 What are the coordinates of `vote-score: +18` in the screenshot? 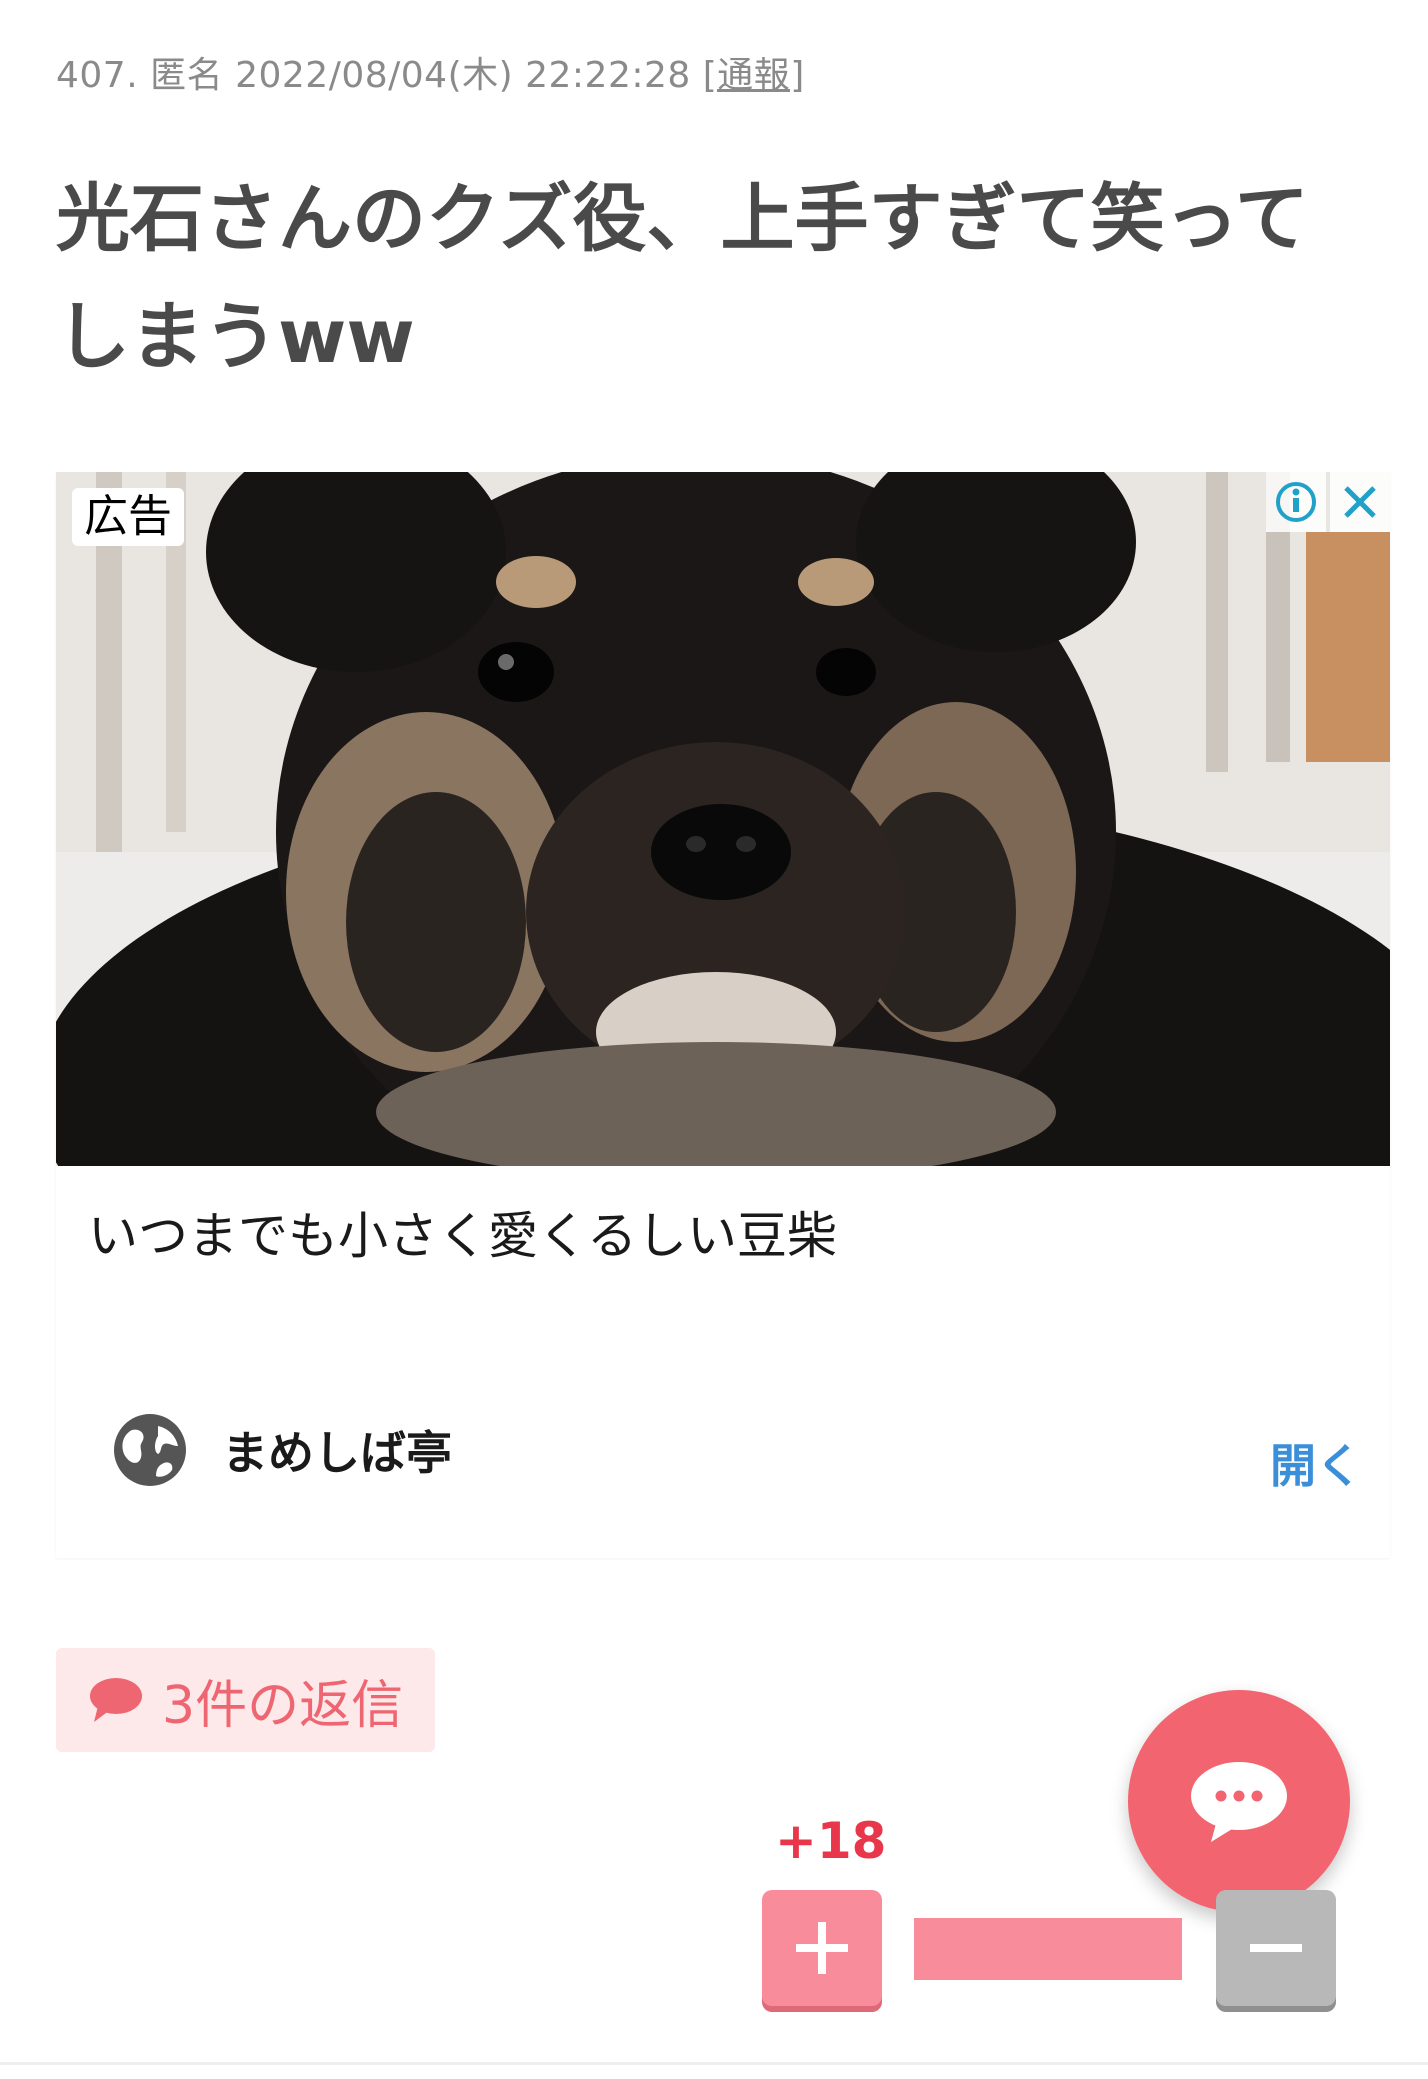 It's located at (831, 1841).